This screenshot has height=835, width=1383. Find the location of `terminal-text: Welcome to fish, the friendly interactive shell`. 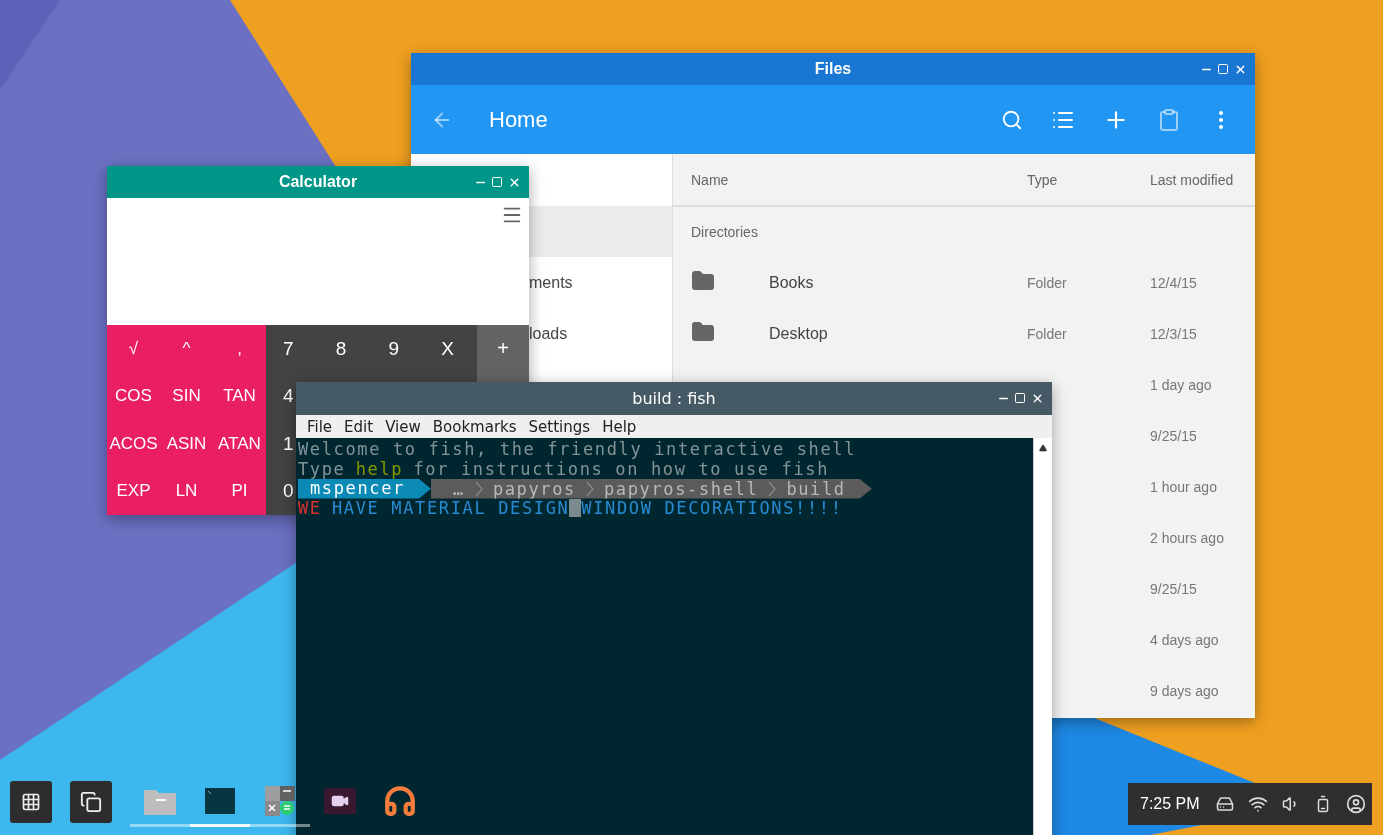

terminal-text: Welcome to fish, the friendly interactive shell is located at coordinates (577, 450).